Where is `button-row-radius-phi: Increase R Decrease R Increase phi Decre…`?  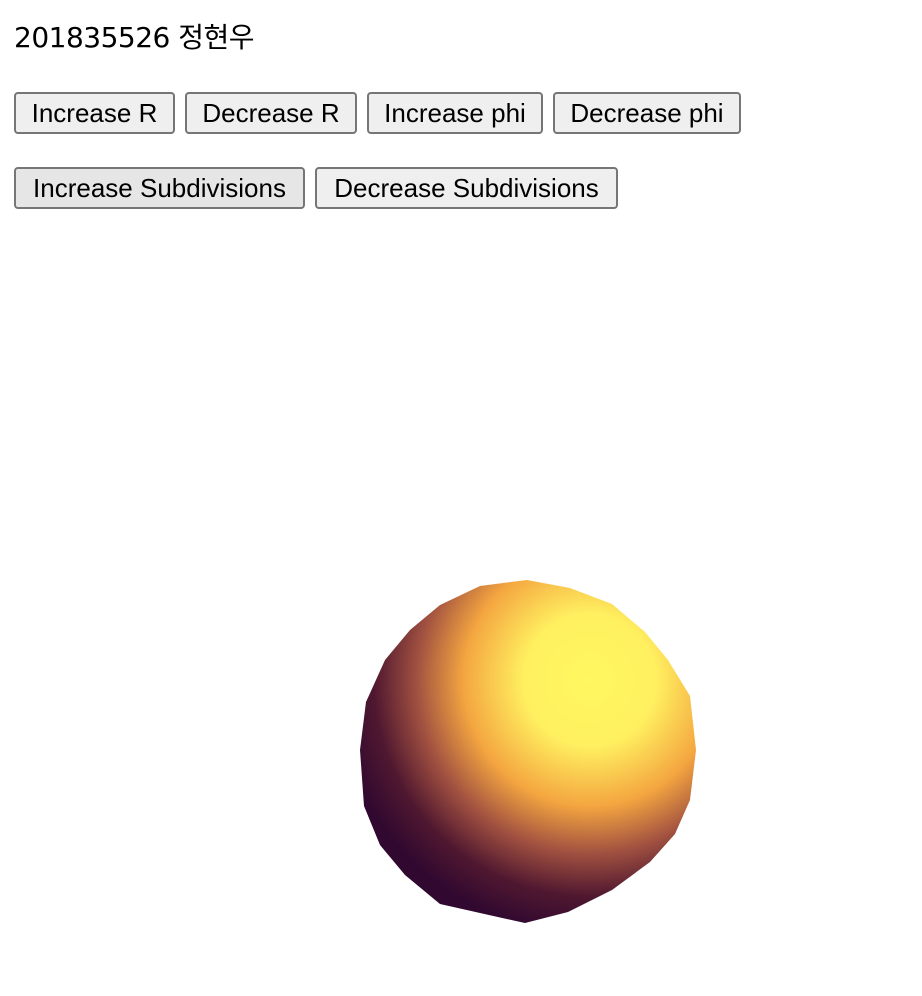 button-row-radius-phi: Increase R Decrease R Increase phi Decre… is located at coordinates (377, 113).